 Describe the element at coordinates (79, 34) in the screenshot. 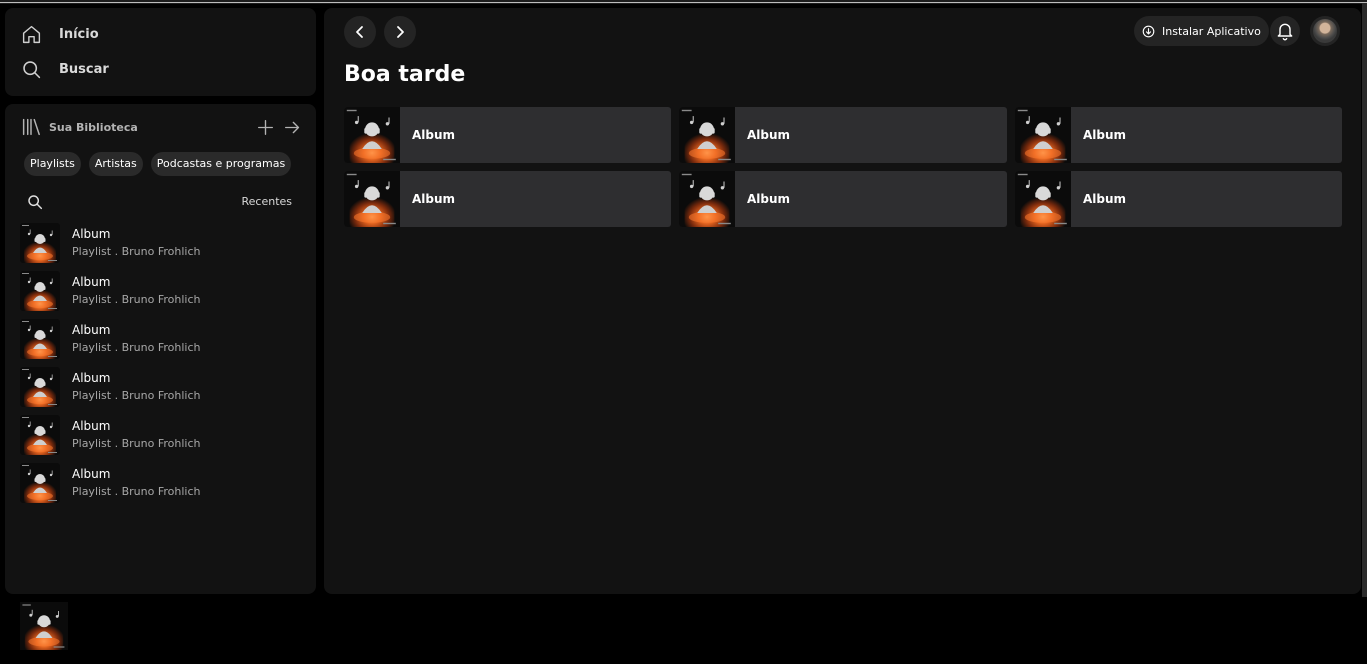

I see `sidebar-item-label: Início` at that location.